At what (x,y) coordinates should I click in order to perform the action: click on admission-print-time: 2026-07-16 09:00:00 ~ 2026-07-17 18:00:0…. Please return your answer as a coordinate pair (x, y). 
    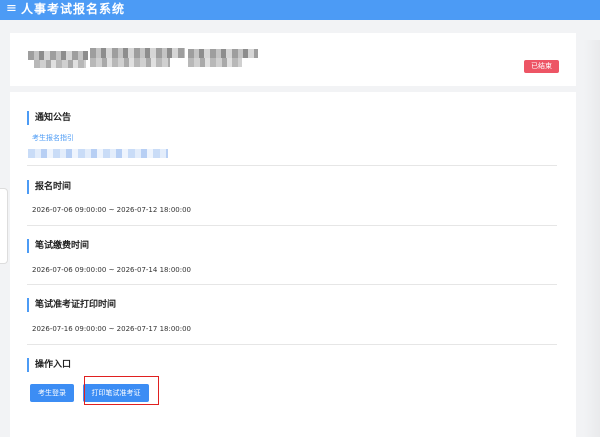
    Looking at the image, I should click on (112, 329).